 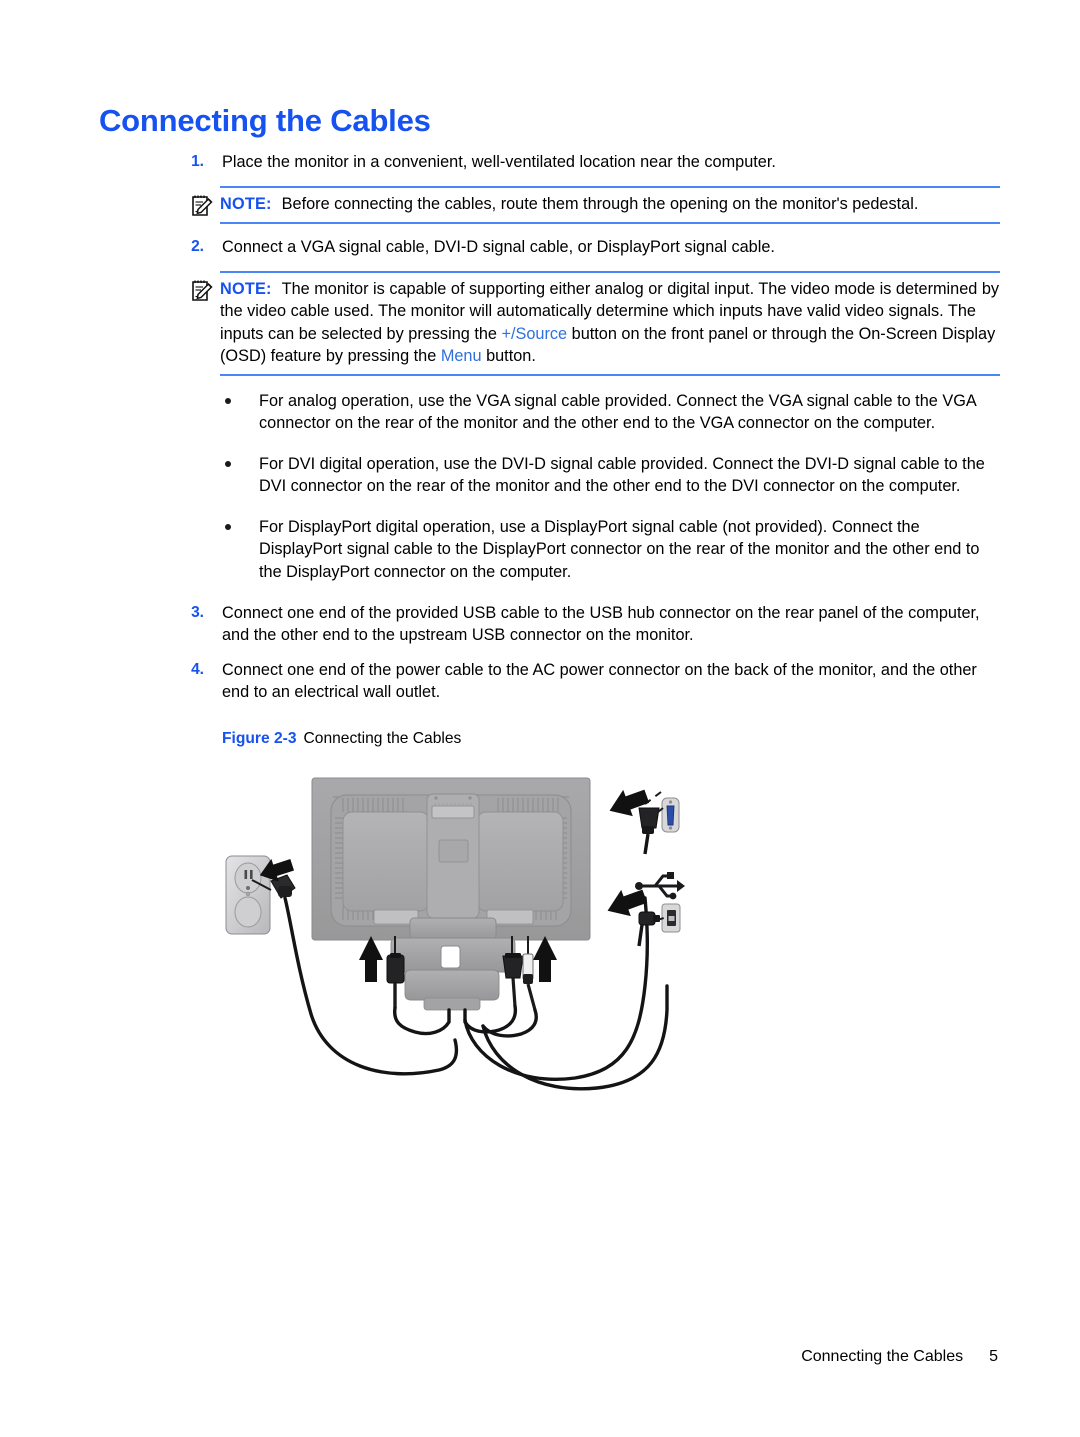 I want to click on page-footer: Connecting the Cables 5, so click(x=540, y=1357).